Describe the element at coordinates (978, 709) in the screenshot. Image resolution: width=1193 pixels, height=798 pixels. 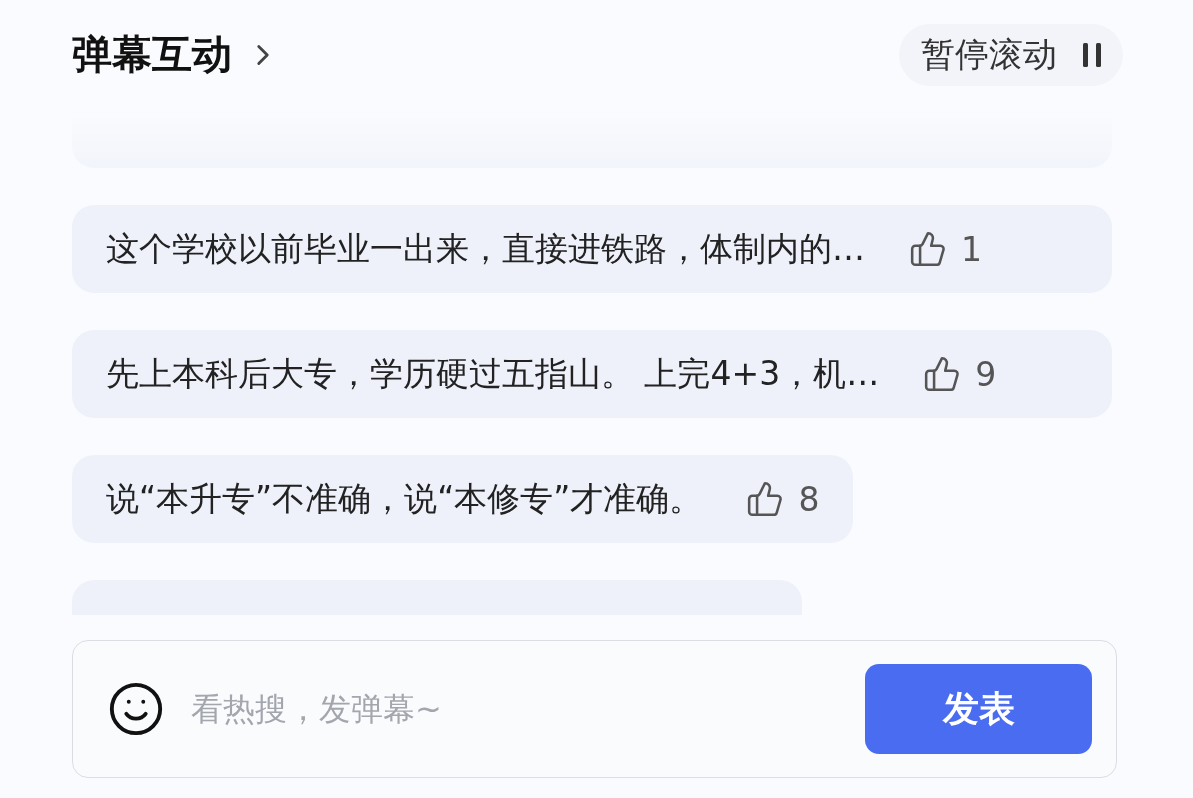
I see `submit-button: 发表` at that location.